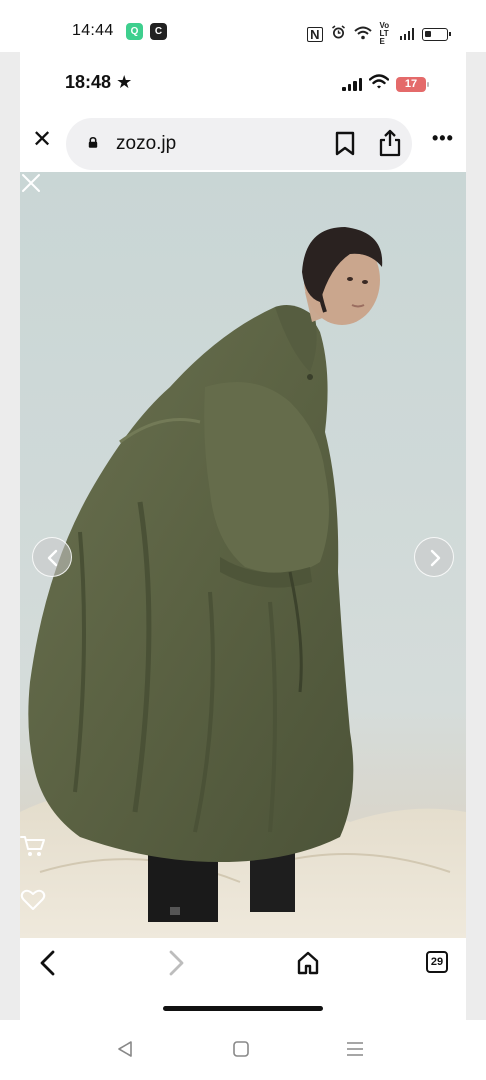  I want to click on location-star-icon: ★, so click(124, 82).